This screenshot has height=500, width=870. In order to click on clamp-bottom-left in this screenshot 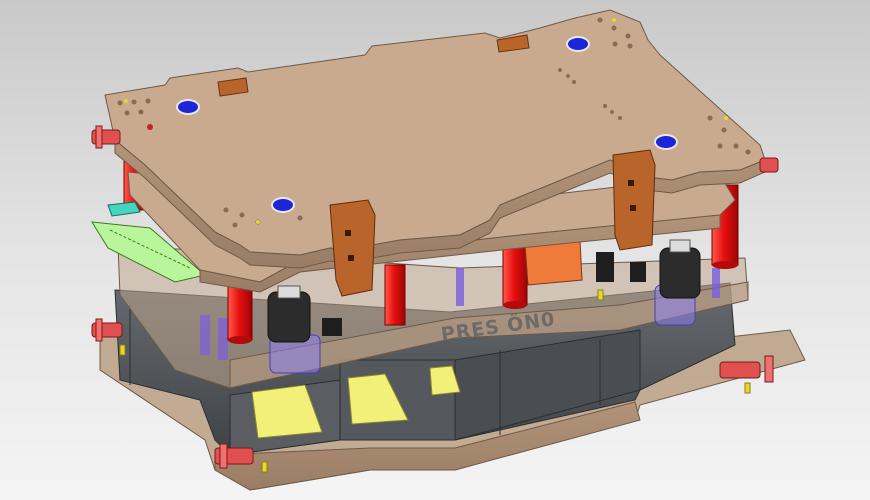, I will do `click(234, 456)`.